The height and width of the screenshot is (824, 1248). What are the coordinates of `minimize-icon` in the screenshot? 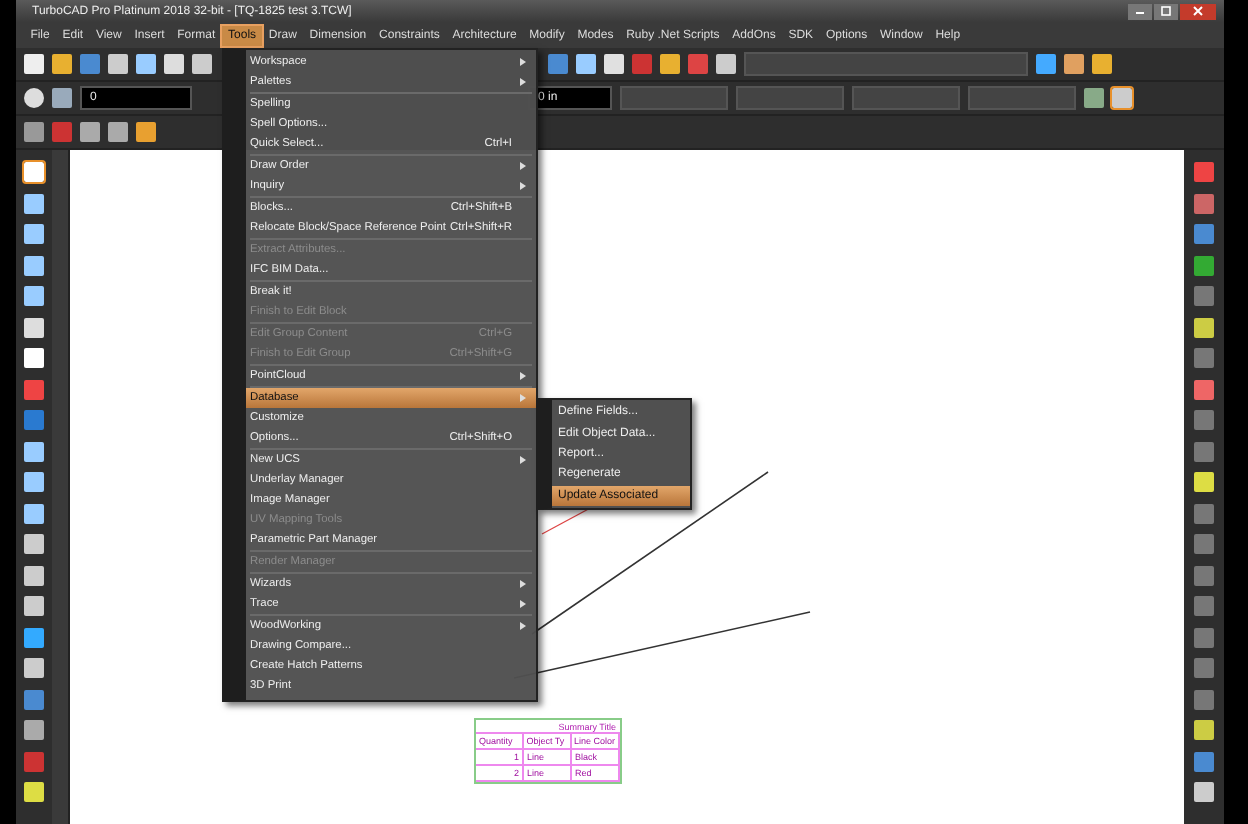 It's located at (1140, 11).